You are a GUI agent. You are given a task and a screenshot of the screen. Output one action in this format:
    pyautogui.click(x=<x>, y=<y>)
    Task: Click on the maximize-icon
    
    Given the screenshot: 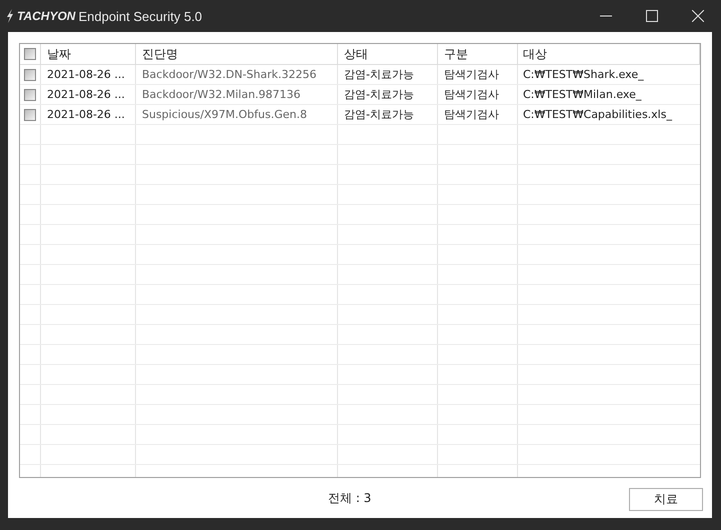 What is the action you would take?
    pyautogui.click(x=652, y=16)
    